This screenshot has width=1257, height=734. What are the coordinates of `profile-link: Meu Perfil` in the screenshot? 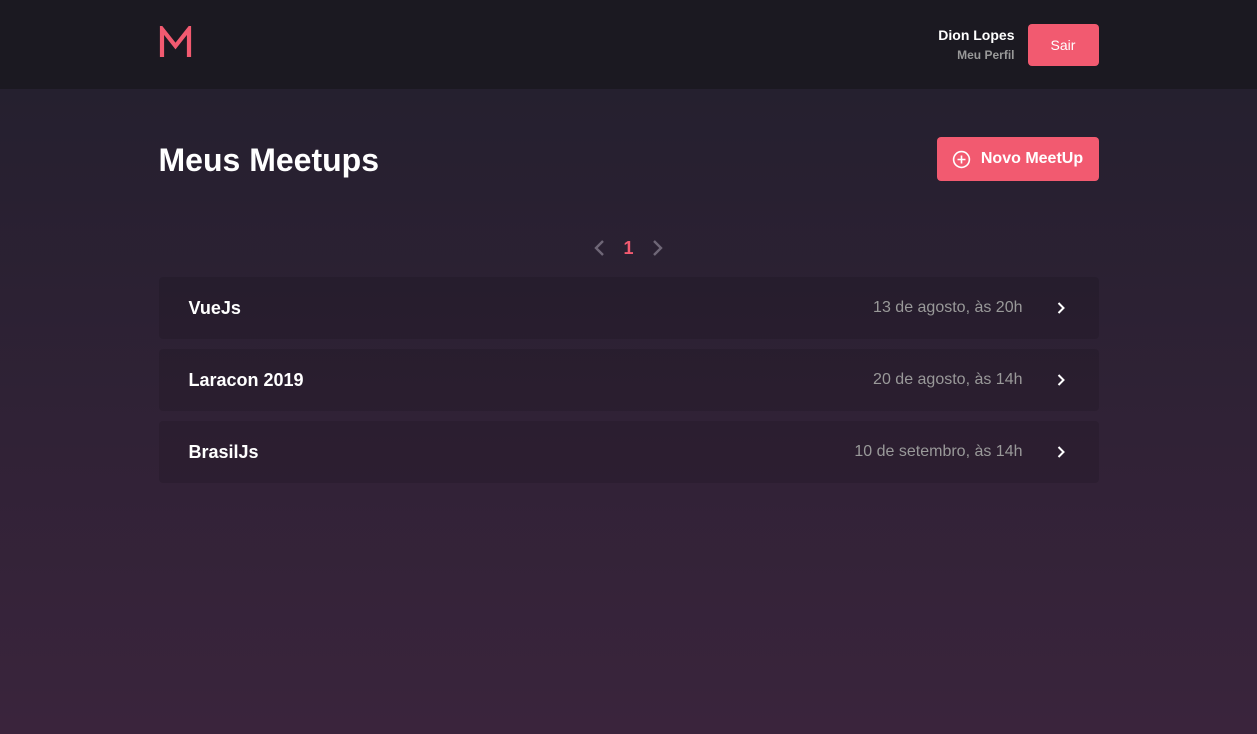 It's located at (976, 55).